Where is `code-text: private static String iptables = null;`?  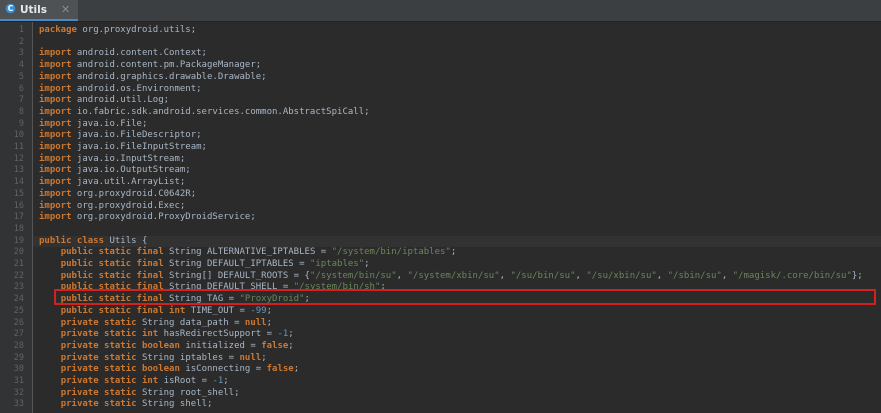 code-text: private static String iptables = null; is located at coordinates (153, 359).